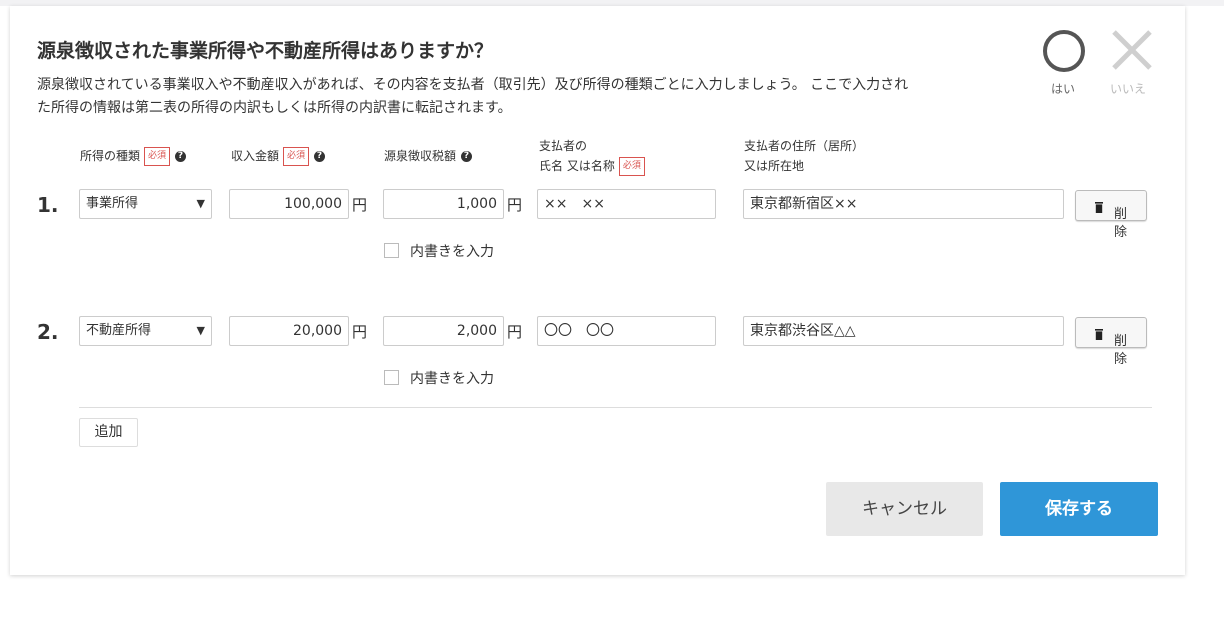  I want to click on payer-address-input: 東京都新宿区××, so click(903, 204).